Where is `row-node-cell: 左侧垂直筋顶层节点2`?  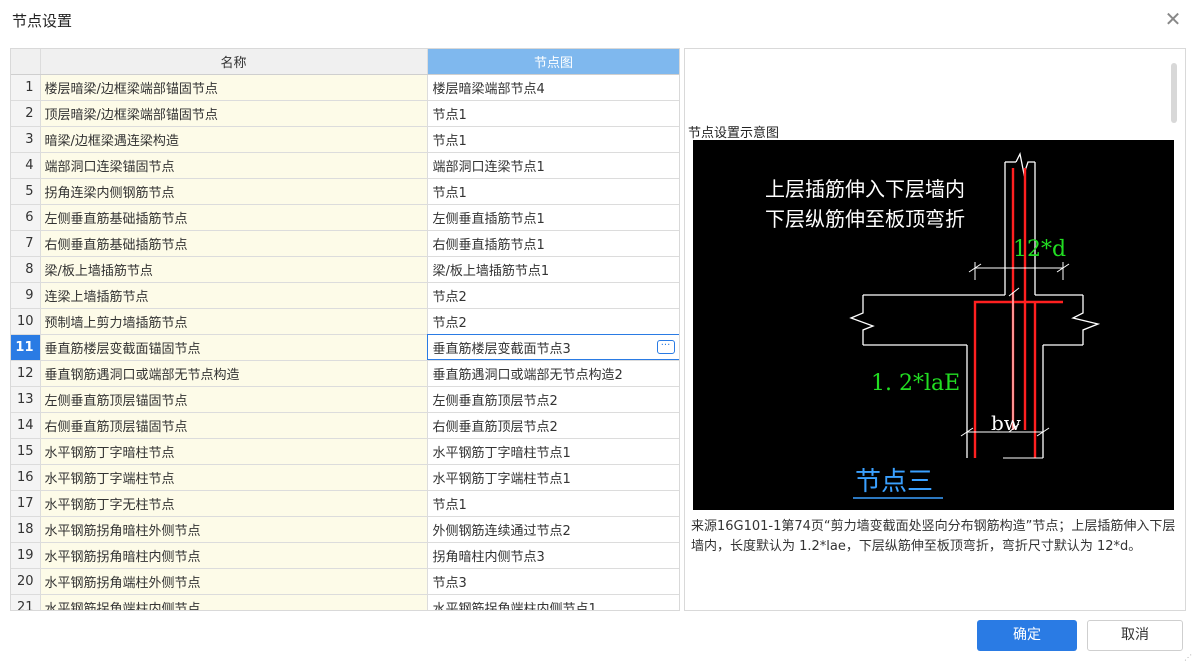 row-node-cell: 左侧垂直筋顶层节点2 is located at coordinates (553, 399).